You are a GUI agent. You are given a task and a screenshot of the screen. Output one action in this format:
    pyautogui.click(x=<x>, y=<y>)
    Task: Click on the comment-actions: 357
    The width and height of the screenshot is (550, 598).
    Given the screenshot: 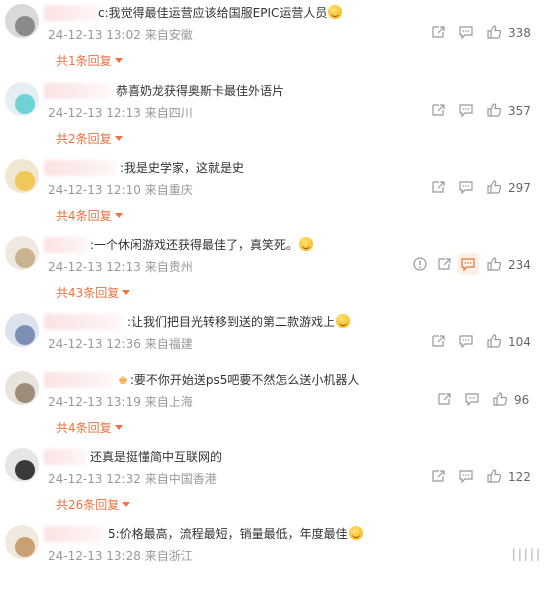 What is the action you would take?
    pyautogui.click(x=485, y=112)
    